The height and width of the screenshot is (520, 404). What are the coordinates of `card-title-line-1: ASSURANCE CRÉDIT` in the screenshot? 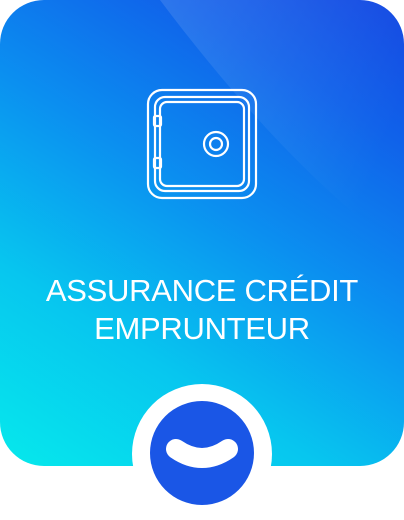 It's located at (202, 290).